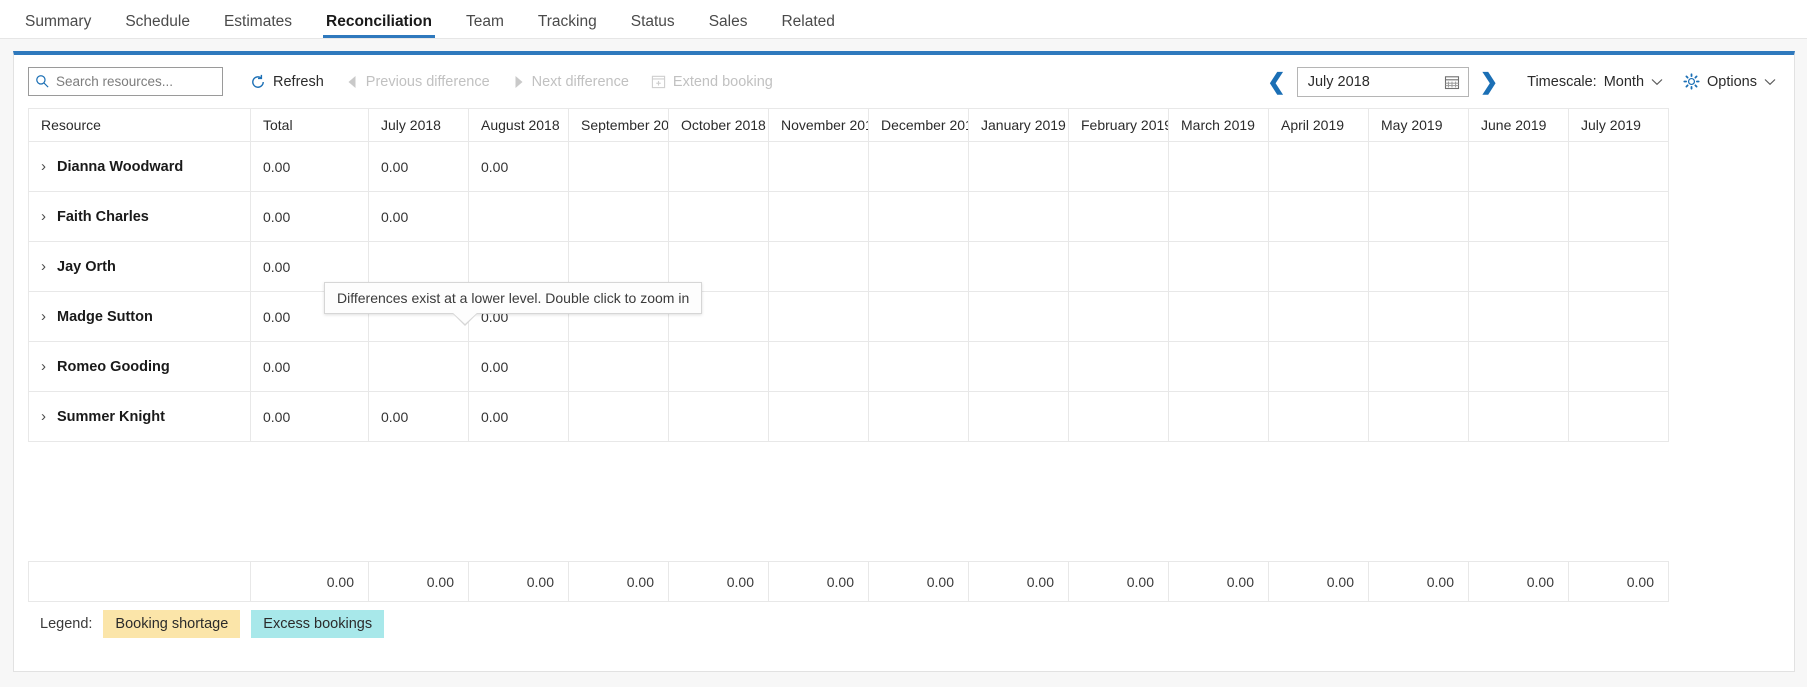 Image resolution: width=1807 pixels, height=687 pixels. I want to click on table-row: › Romeo Gooding 0.00 0.00, so click(848, 366).